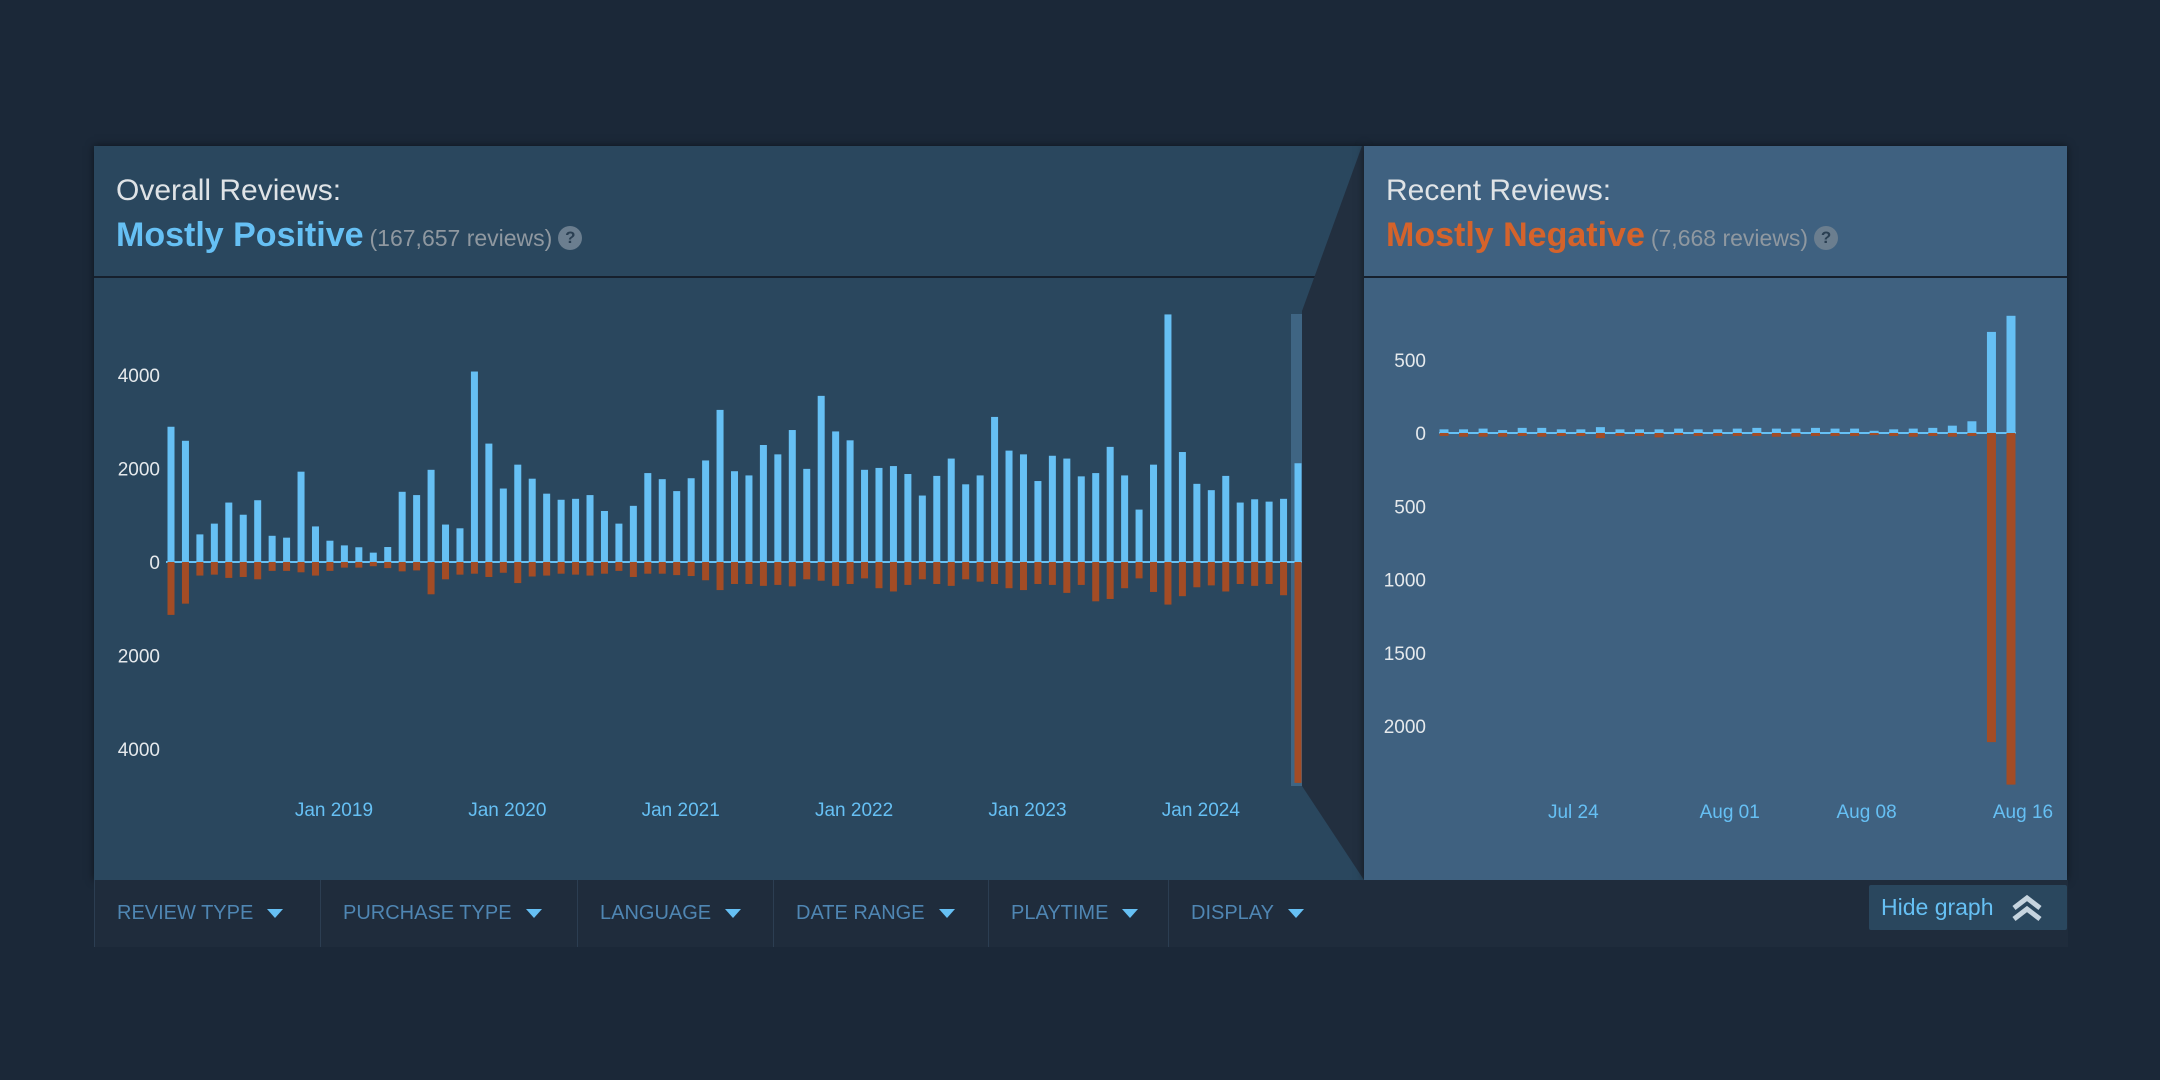 The width and height of the screenshot is (2160, 1080). Describe the element at coordinates (1573, 812) in the screenshot. I see `x-tick-label: Jul 24` at that location.